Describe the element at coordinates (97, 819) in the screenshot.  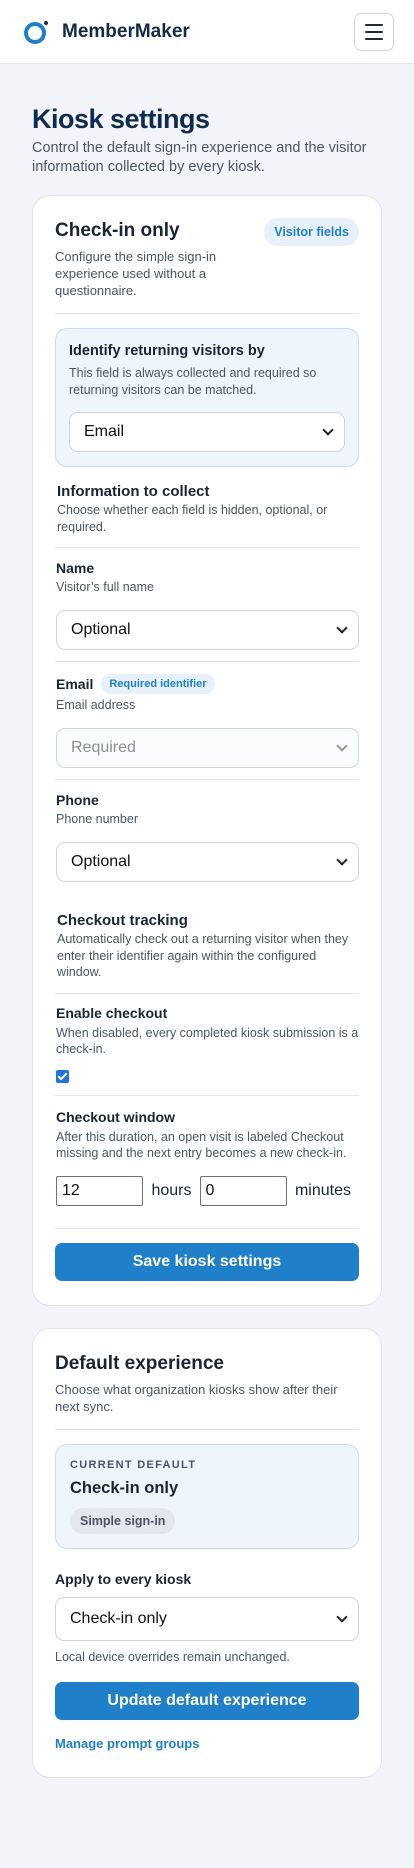
I see `field-help: Phone number` at that location.